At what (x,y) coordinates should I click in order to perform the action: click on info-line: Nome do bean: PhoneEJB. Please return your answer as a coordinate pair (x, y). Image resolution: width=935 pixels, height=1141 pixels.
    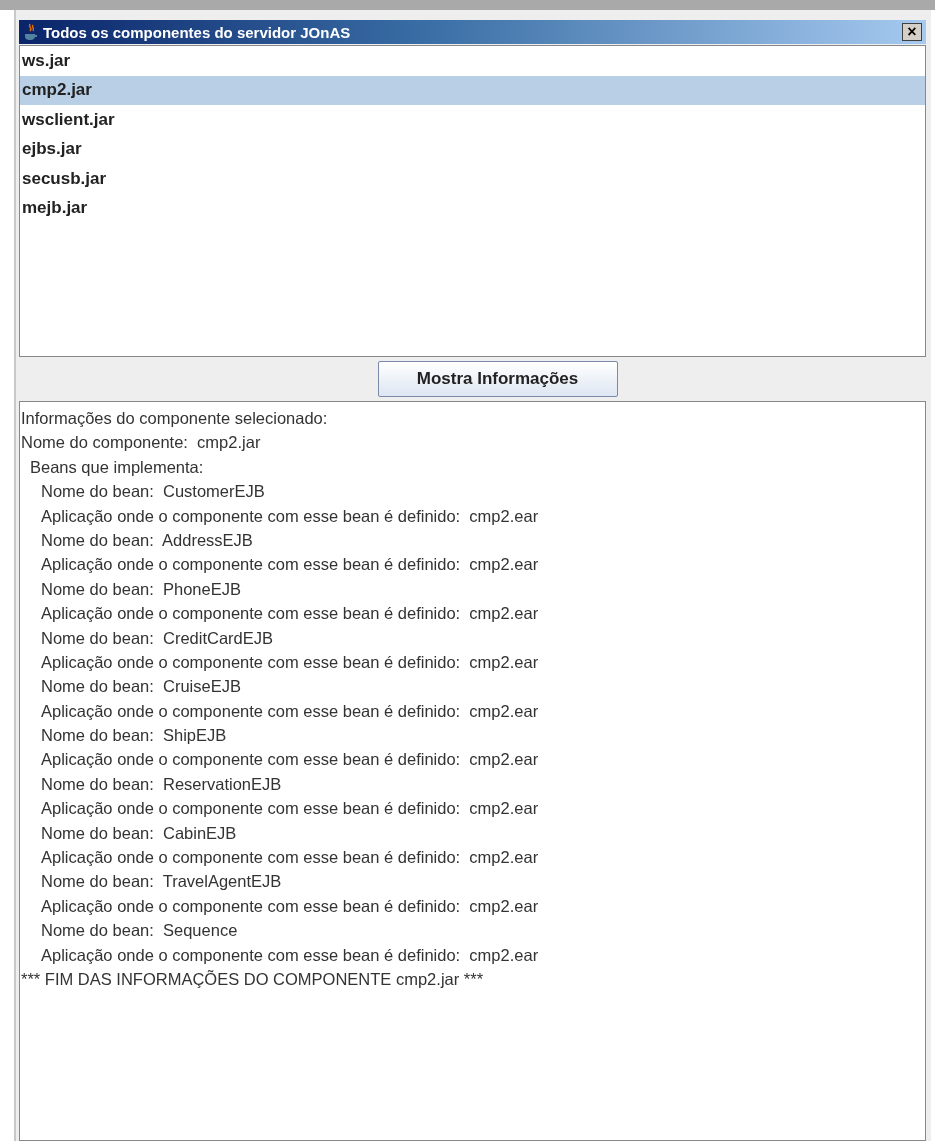
    Looking at the image, I should click on (141, 589).